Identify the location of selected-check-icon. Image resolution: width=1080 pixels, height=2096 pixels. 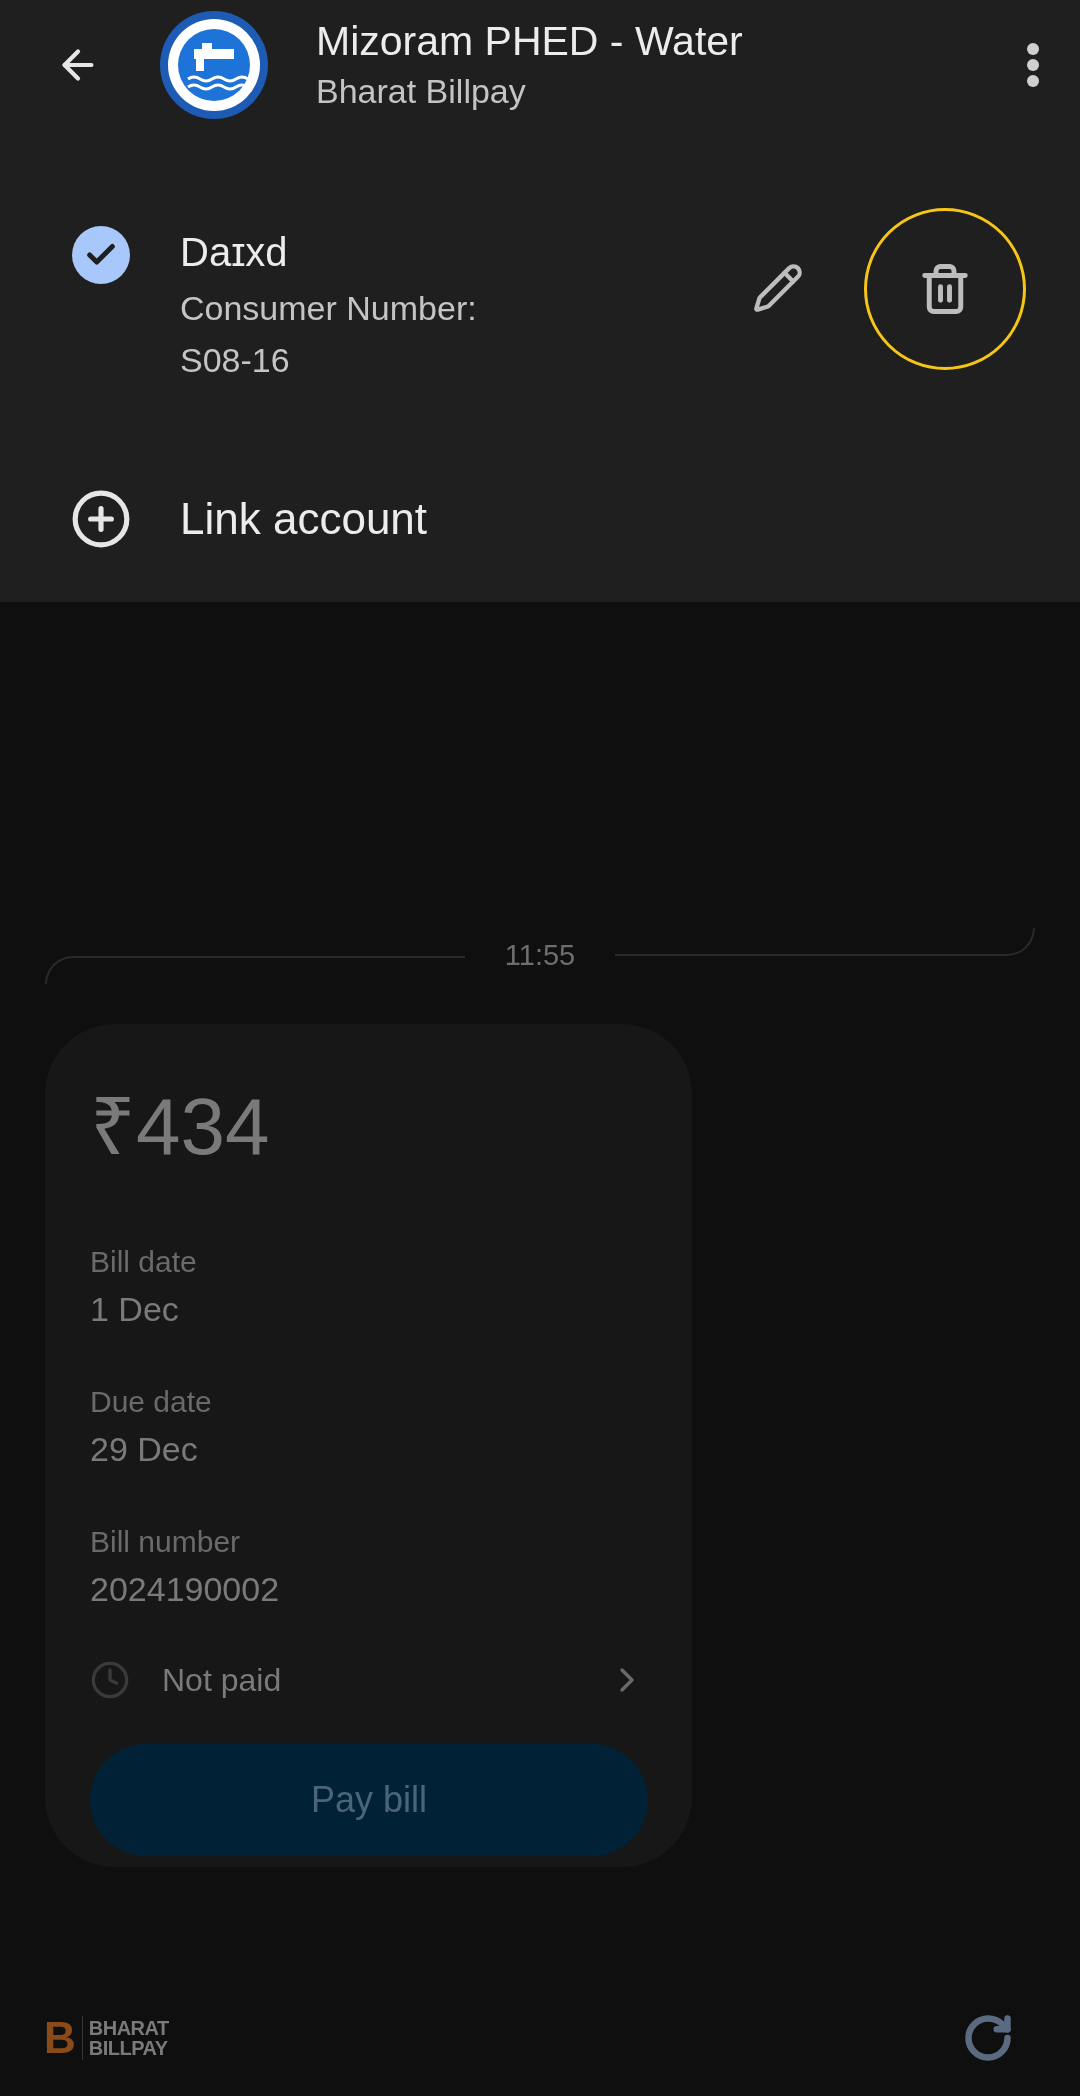
(101, 255).